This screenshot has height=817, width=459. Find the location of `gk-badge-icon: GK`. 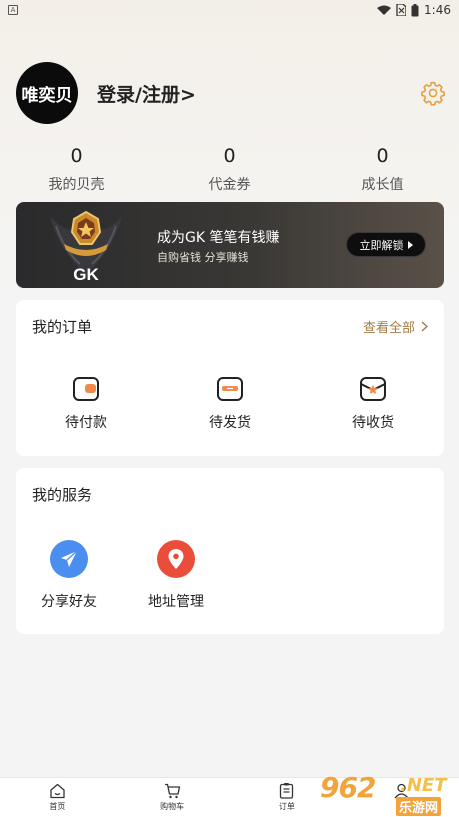

gk-badge-icon: GK is located at coordinates (86, 247).